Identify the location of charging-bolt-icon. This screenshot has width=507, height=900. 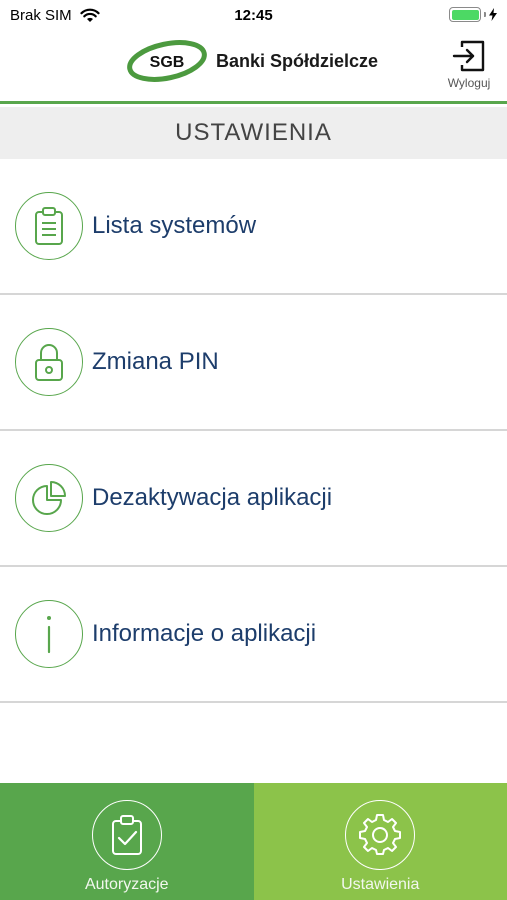
(493, 14).